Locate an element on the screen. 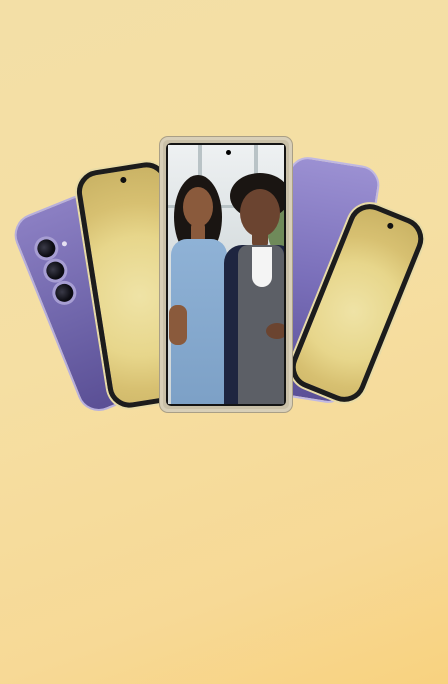 This screenshot has width=448, height=684. phone-screen is located at coordinates (226, 274).